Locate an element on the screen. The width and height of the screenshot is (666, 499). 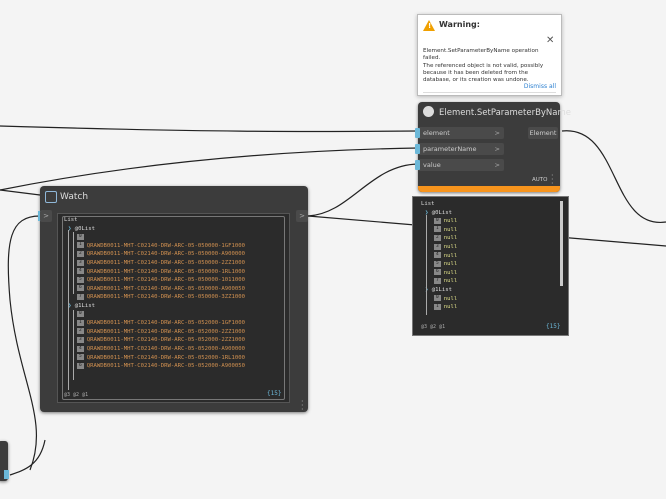
list-item: 2 null is located at coordinates (445, 238).